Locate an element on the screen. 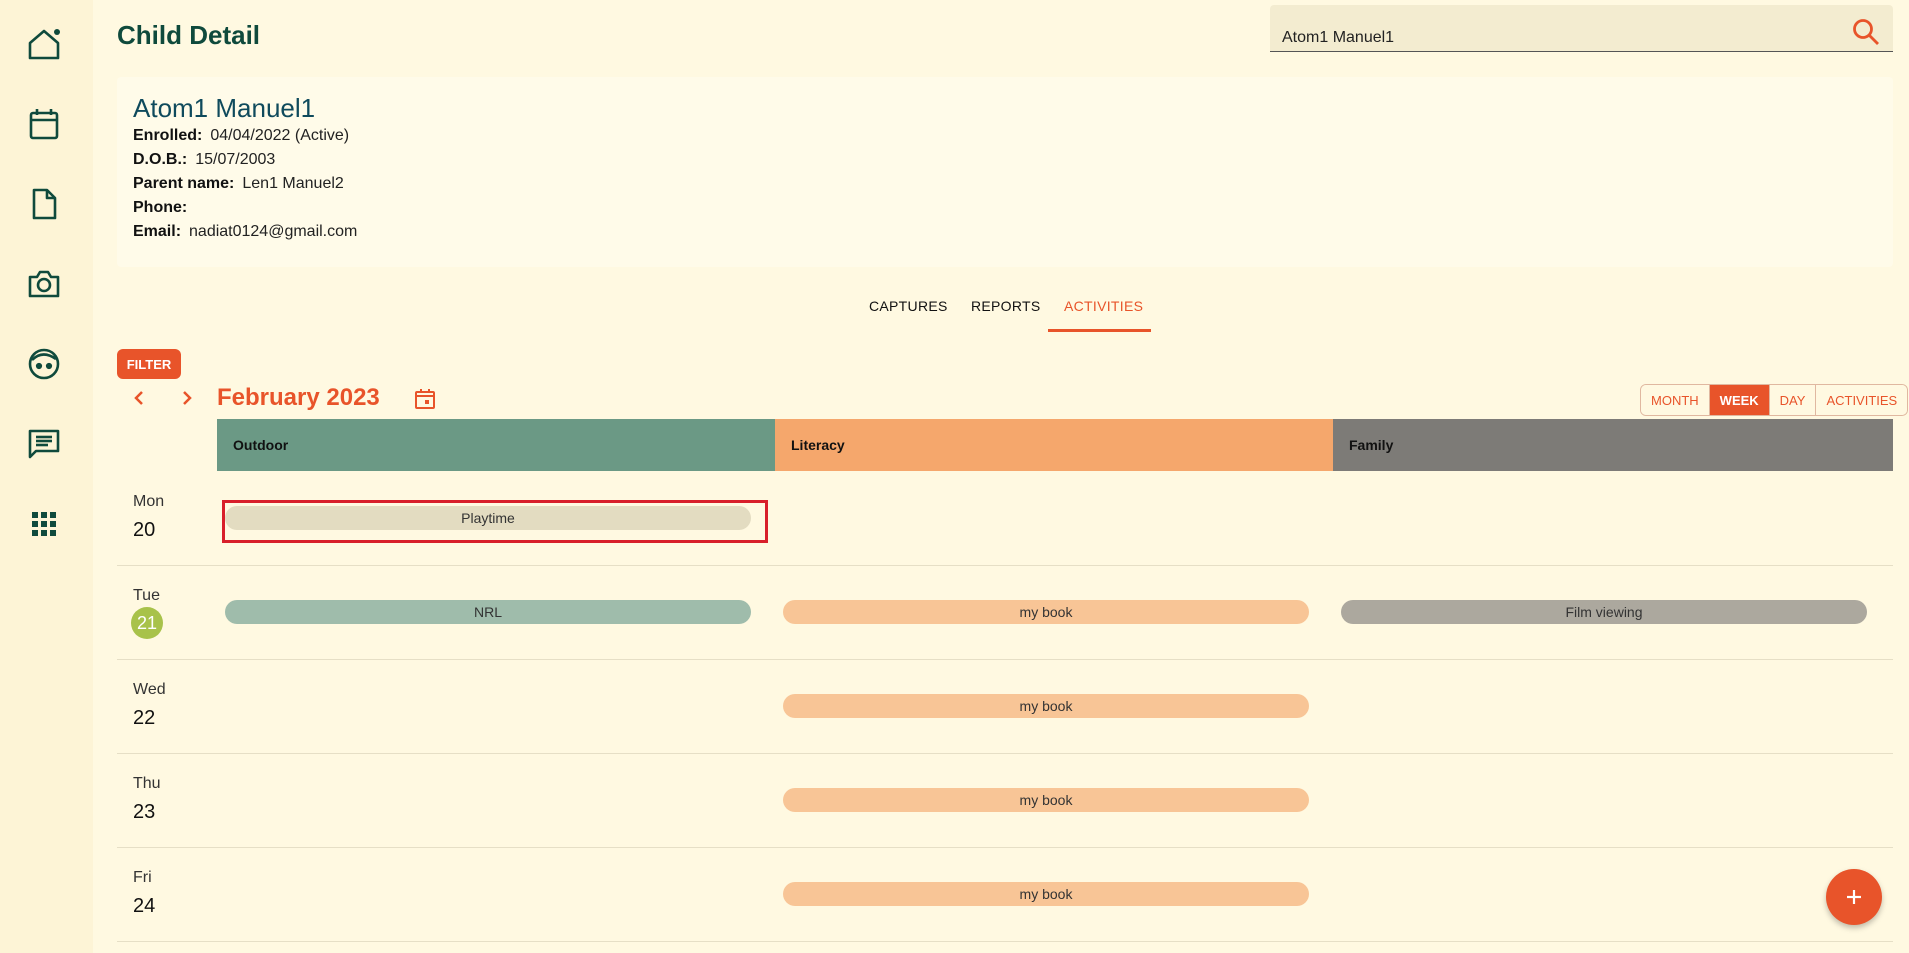 The image size is (1909, 953). day-number: 20 is located at coordinates (144, 530).